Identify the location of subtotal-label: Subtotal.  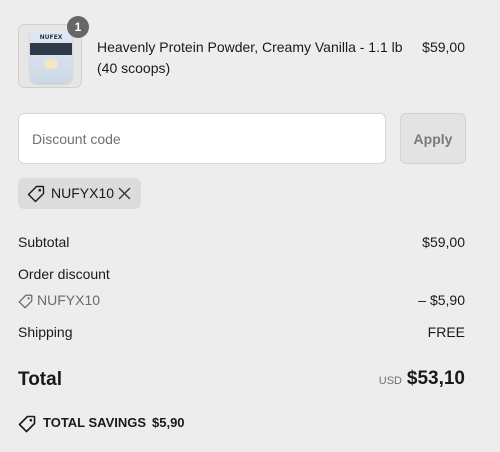
(44, 242).